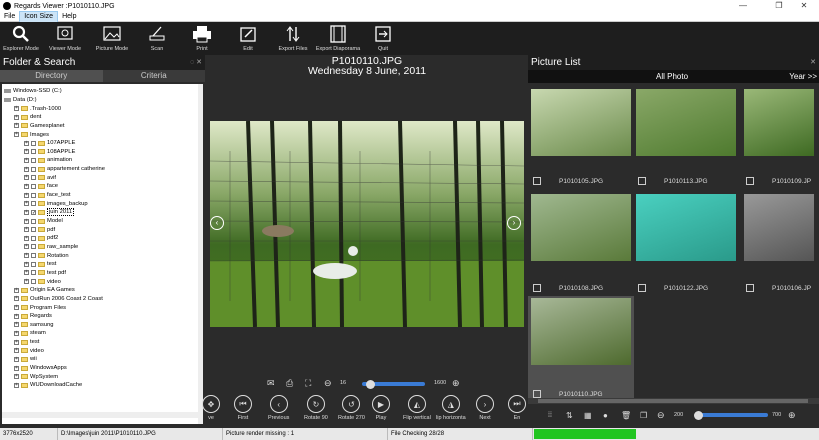 The width and height of the screenshot is (819, 440). I want to click on menu-icon-size: Icon Size, so click(39, 16).